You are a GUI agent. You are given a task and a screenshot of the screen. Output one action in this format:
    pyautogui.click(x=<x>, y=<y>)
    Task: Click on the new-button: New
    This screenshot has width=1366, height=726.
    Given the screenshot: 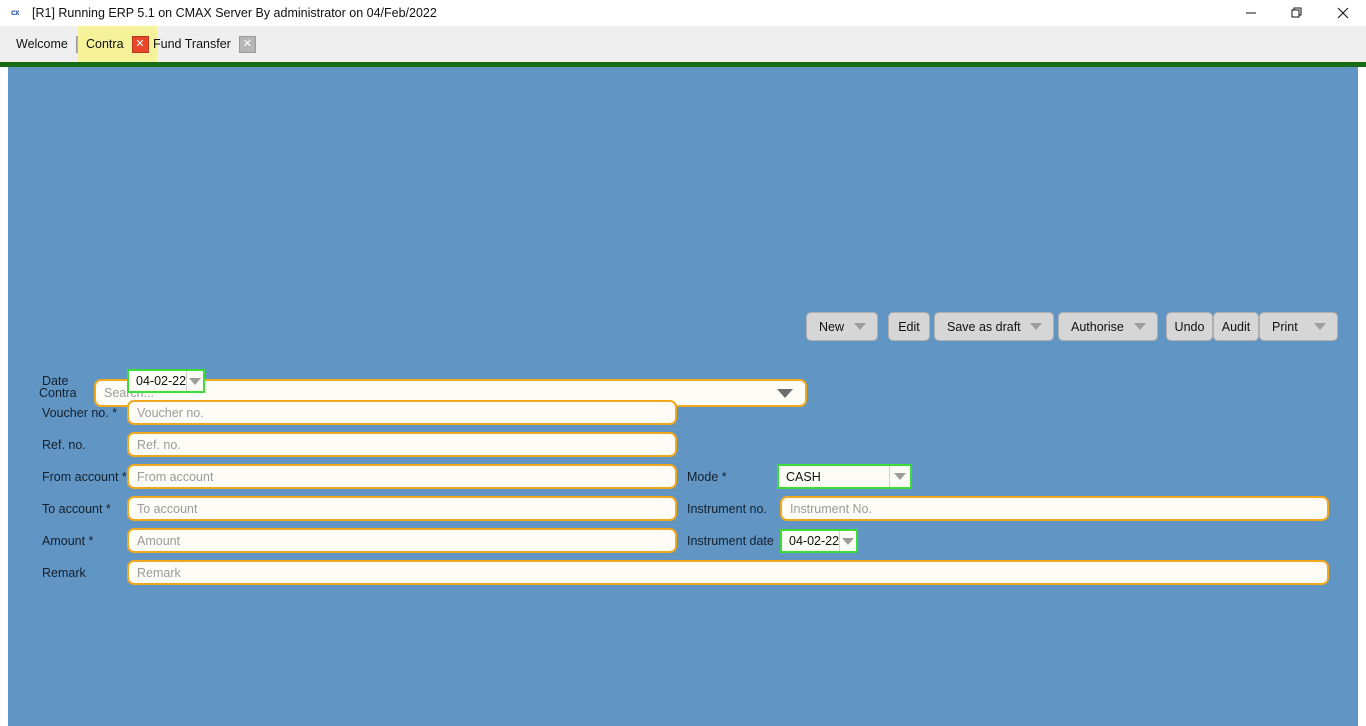 What is the action you would take?
    pyautogui.click(x=842, y=326)
    